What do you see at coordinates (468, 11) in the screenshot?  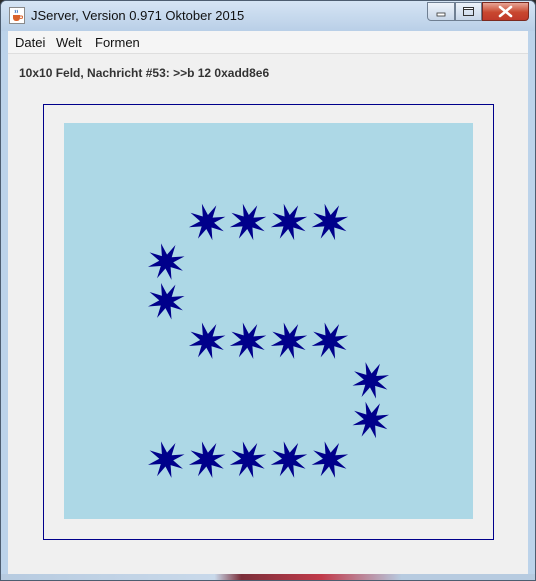 I see `maximize-button` at bounding box center [468, 11].